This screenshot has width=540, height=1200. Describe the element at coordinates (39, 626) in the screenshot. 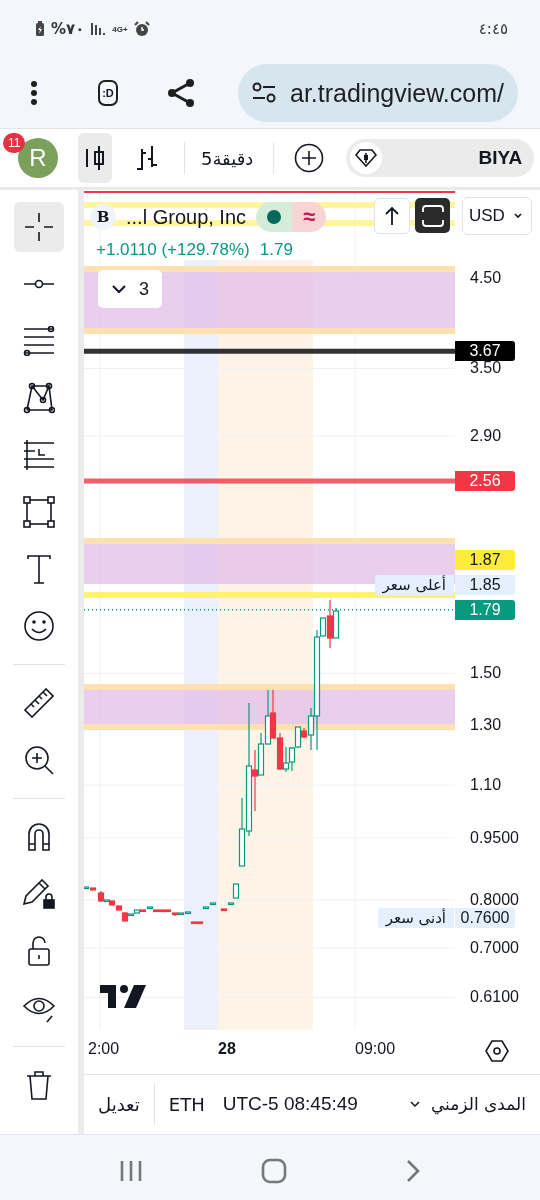

I see `emoji-icon` at that location.